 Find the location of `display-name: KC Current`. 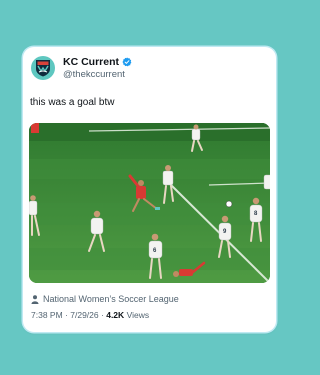

display-name: KC Current is located at coordinates (91, 62).